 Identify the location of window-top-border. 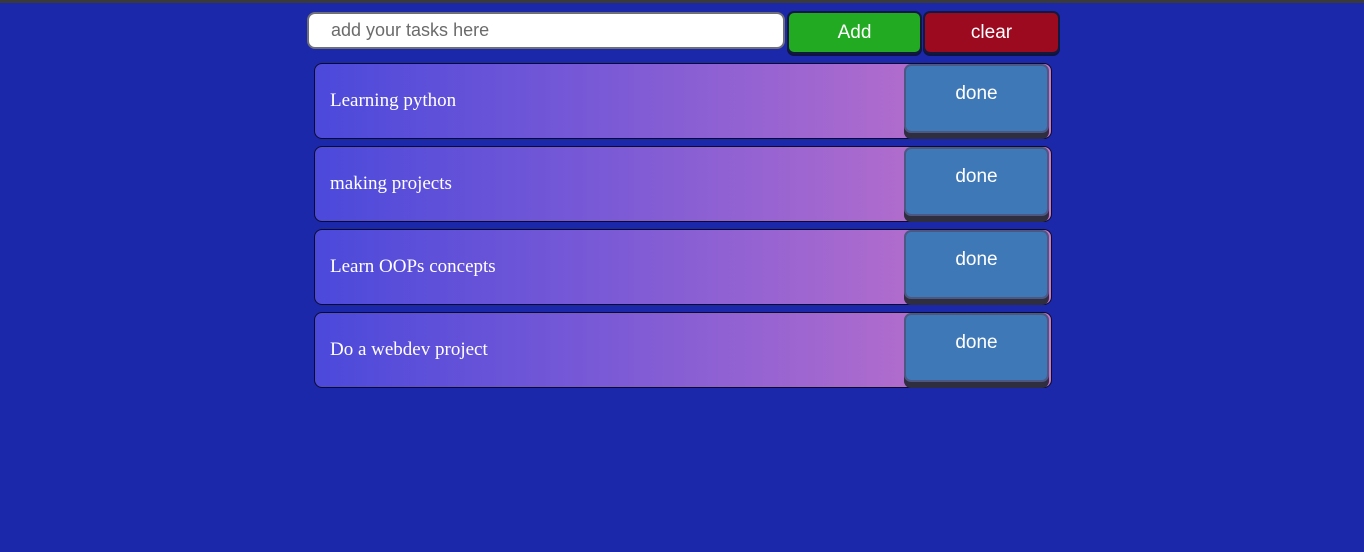
(682, 1).